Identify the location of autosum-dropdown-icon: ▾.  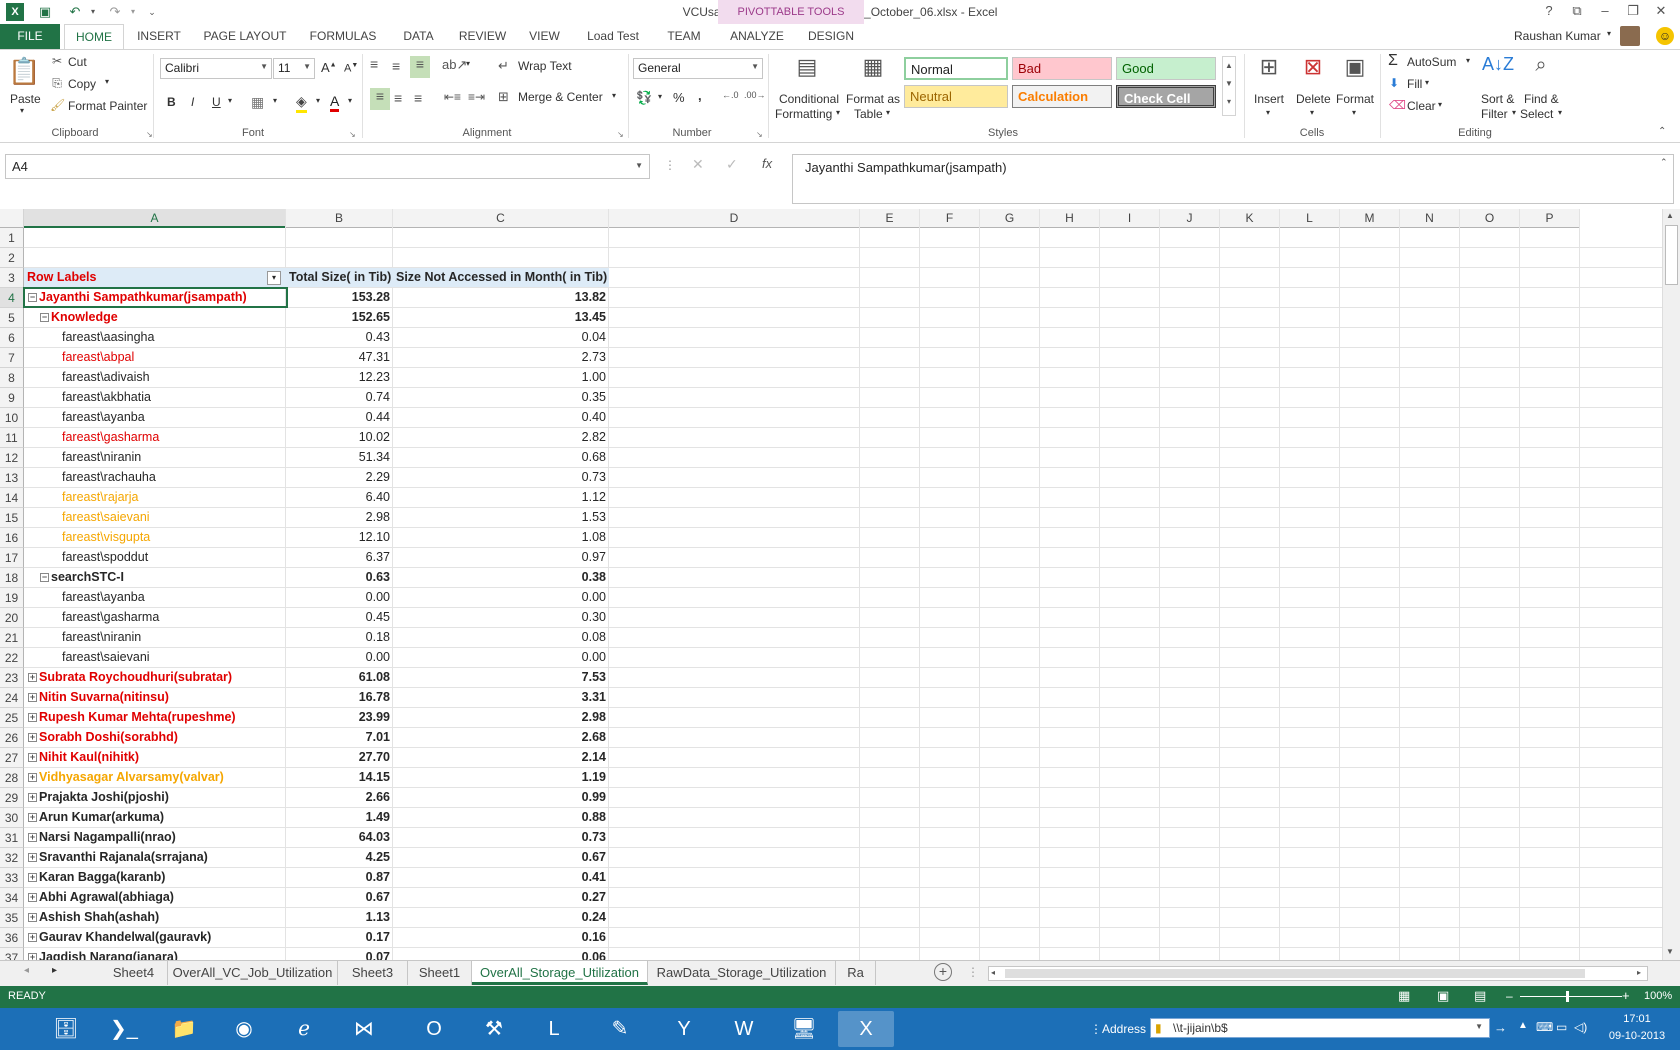
(1468, 60).